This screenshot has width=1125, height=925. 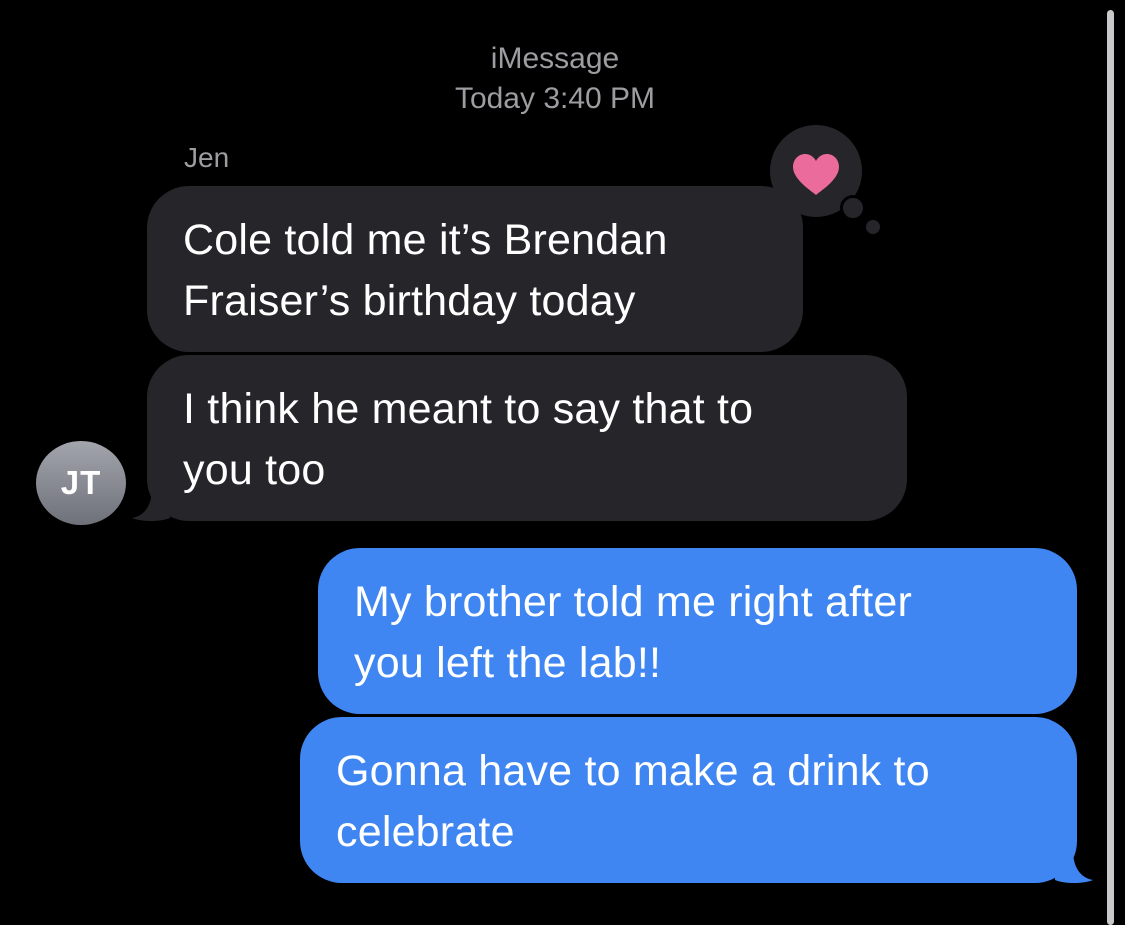 I want to click on sender-name: Jen, so click(x=207, y=157).